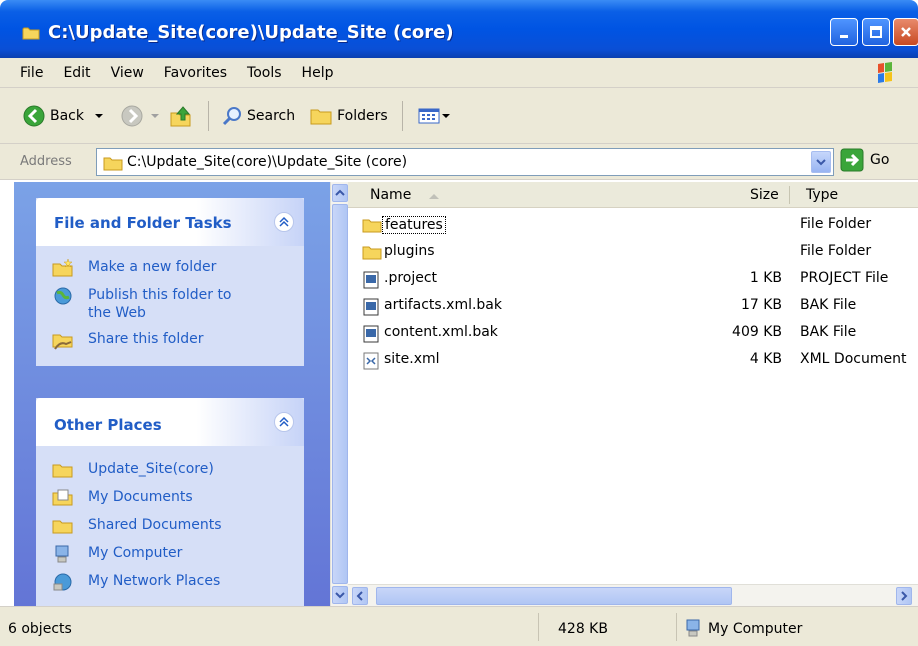 Image resolution: width=918 pixels, height=646 pixels. I want to click on task-share-folder: Share this folder, so click(170, 340).